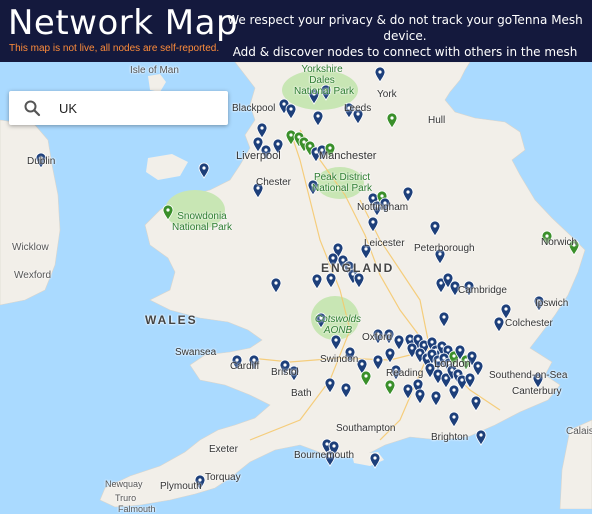 The width and height of the screenshot is (592, 514). I want to click on place-label: Falmouth, so click(137, 509).